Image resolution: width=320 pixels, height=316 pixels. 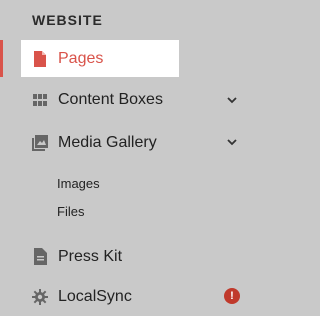 What do you see at coordinates (67, 20) in the screenshot?
I see `section-title: WEBSITE` at bounding box center [67, 20].